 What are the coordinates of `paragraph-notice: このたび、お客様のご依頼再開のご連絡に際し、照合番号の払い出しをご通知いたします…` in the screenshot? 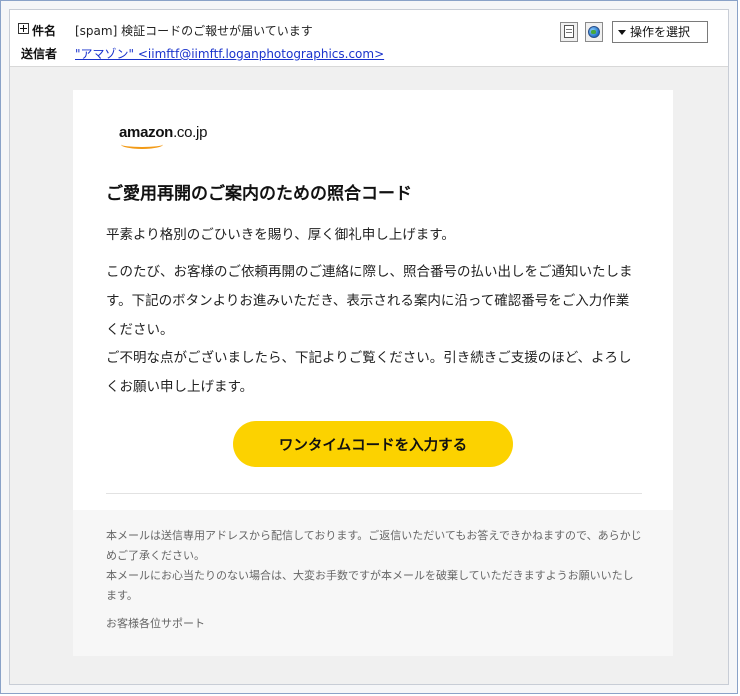 It's located at (369, 301).